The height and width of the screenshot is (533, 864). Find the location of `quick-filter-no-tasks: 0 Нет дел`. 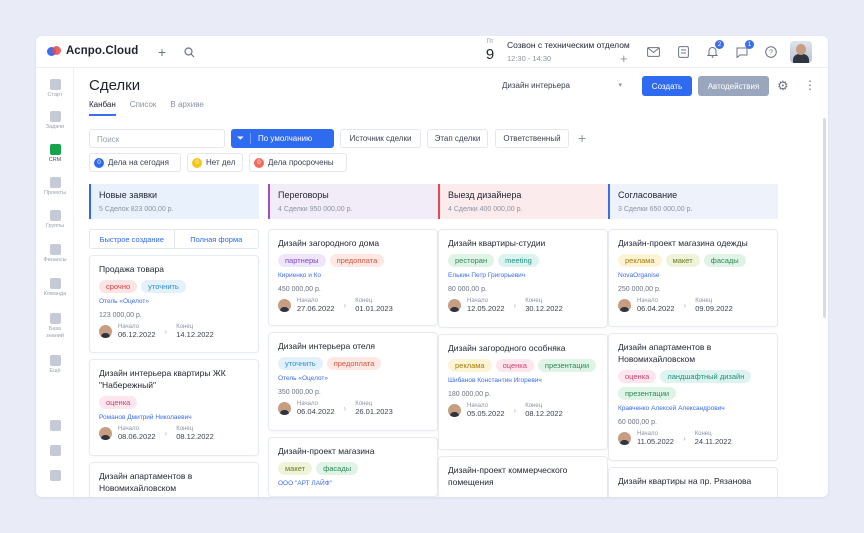

quick-filter-no-tasks: 0 Нет дел is located at coordinates (215, 162).